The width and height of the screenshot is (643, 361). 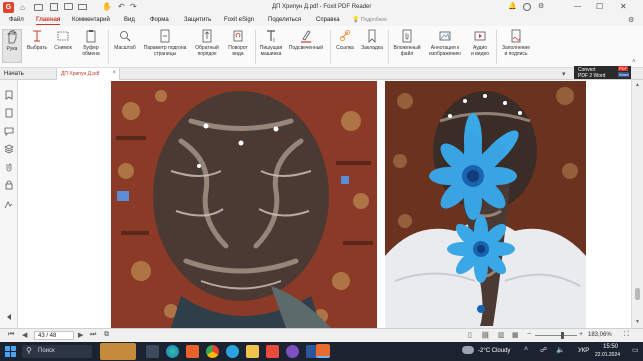 I want to click on taskbar-search-box: ⚲ Поиск, so click(x=57, y=351).